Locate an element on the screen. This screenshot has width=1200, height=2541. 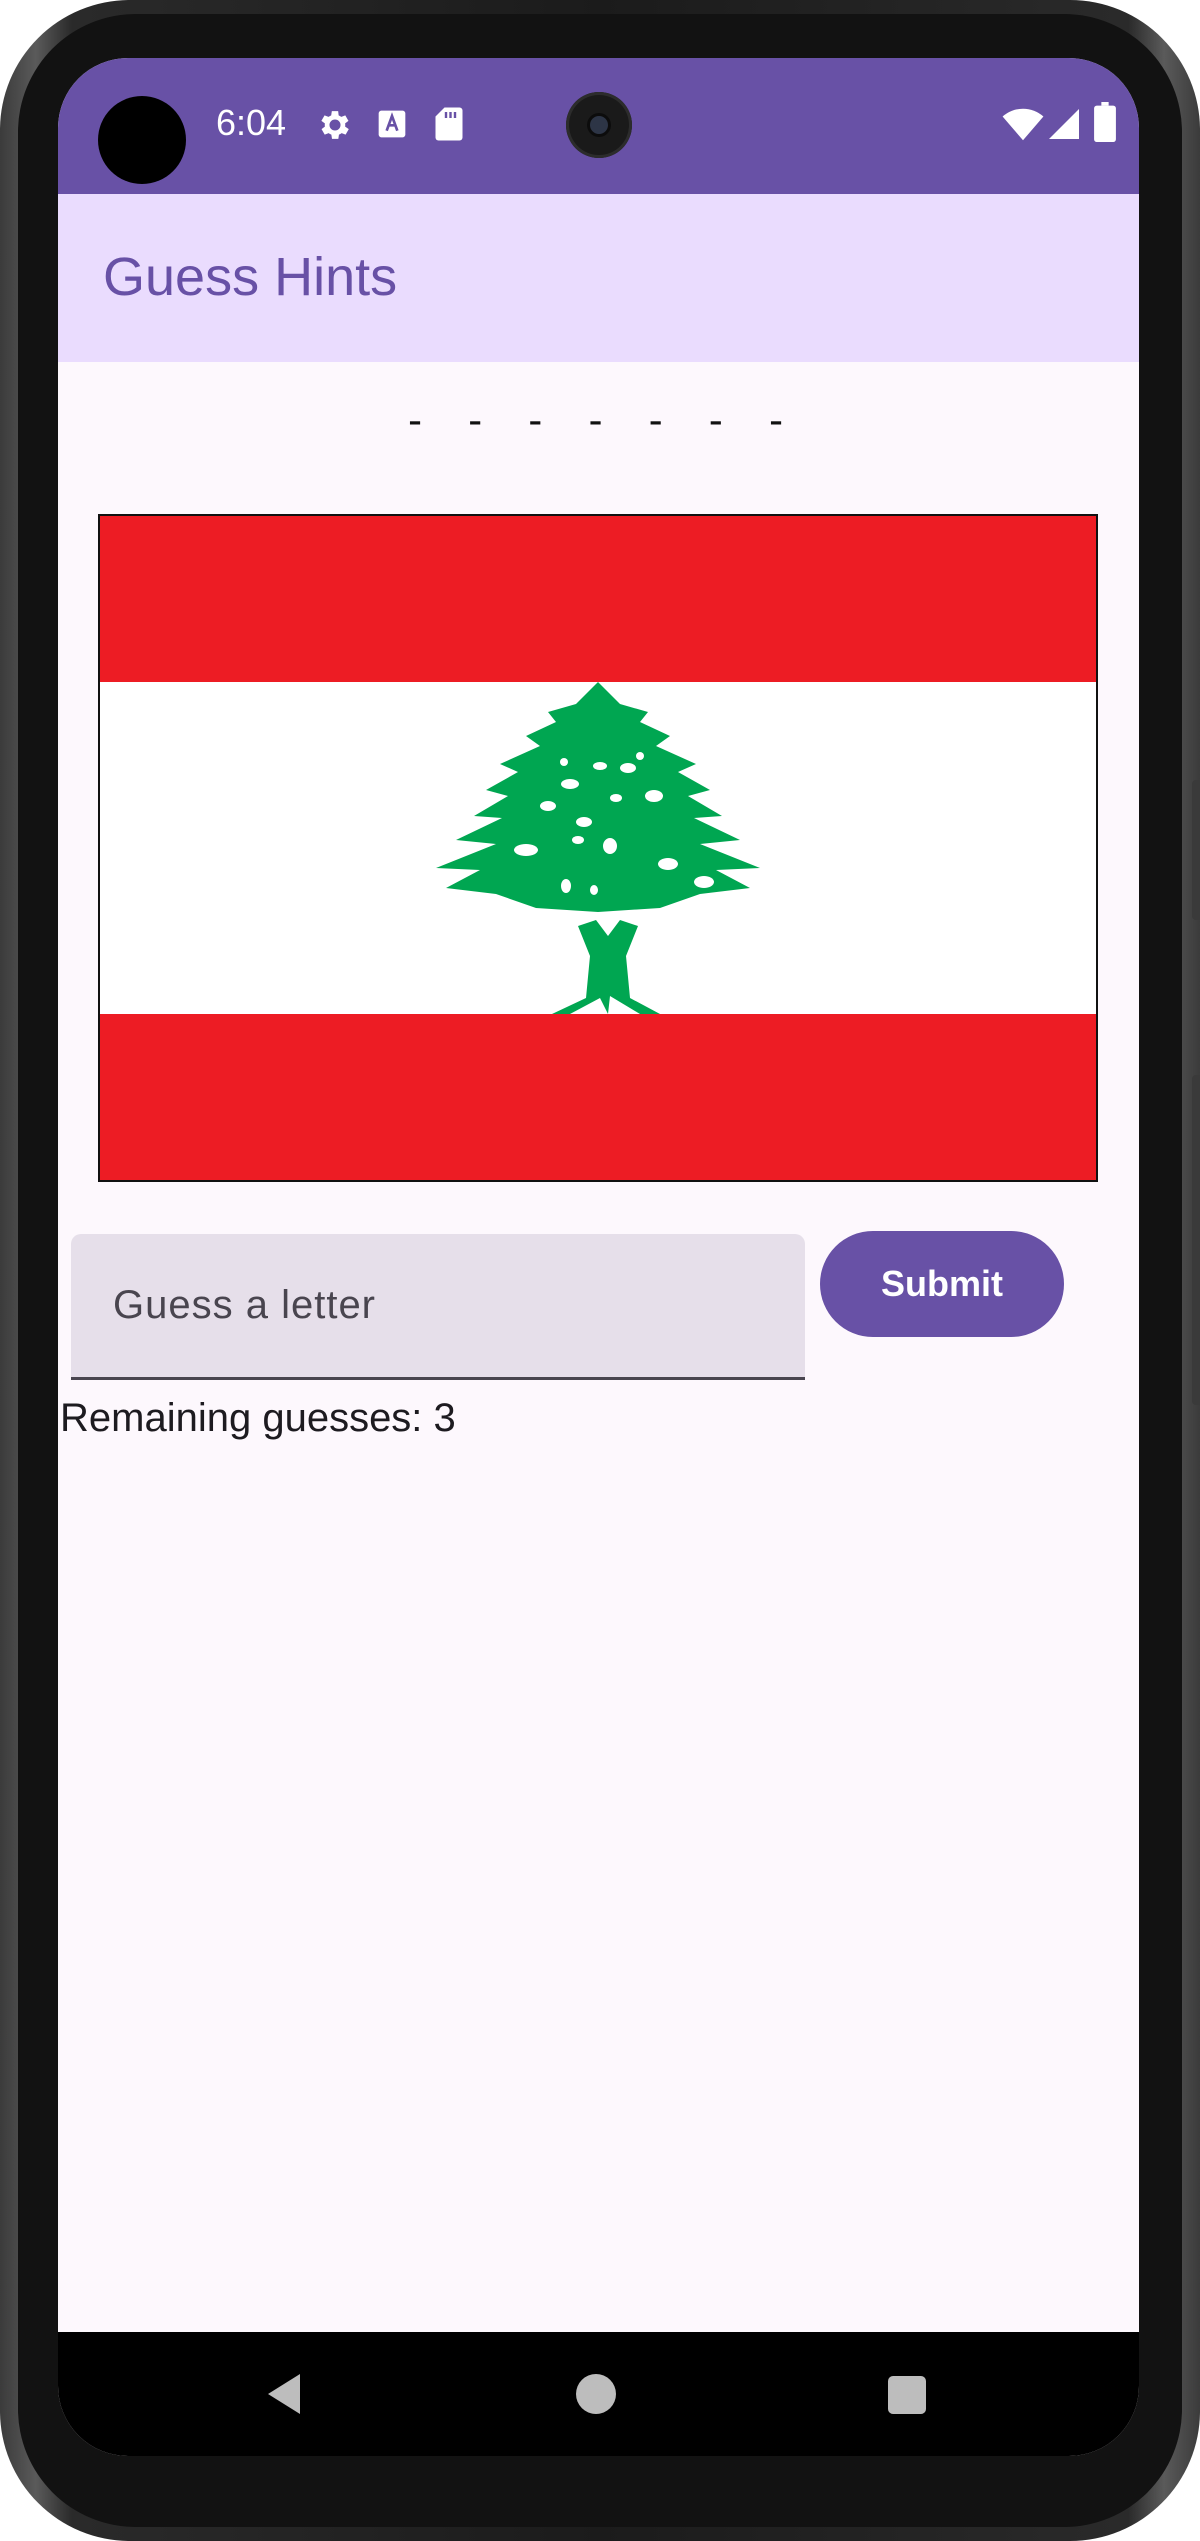
status-bar: 6:04 is located at coordinates (598, 126).